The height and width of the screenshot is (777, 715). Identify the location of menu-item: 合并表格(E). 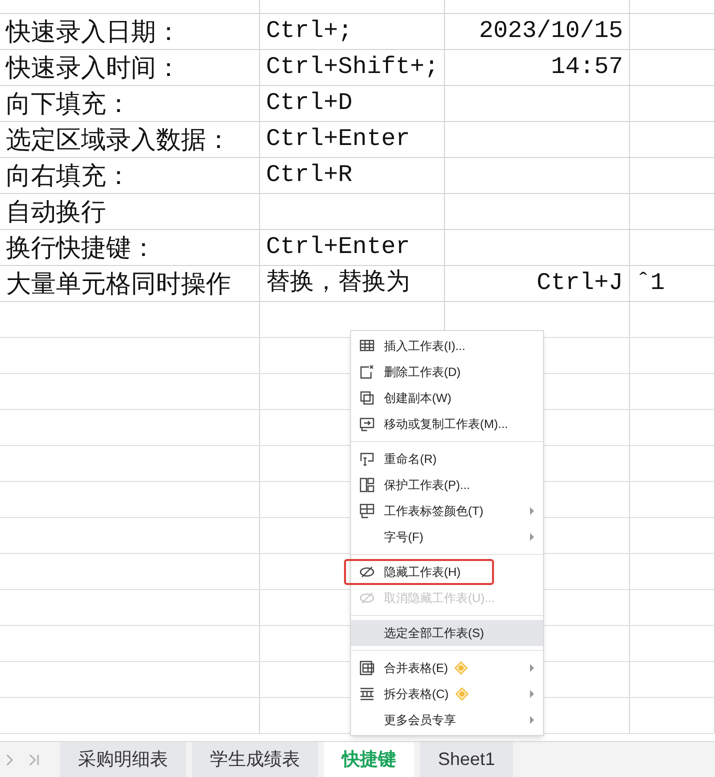
(447, 668).